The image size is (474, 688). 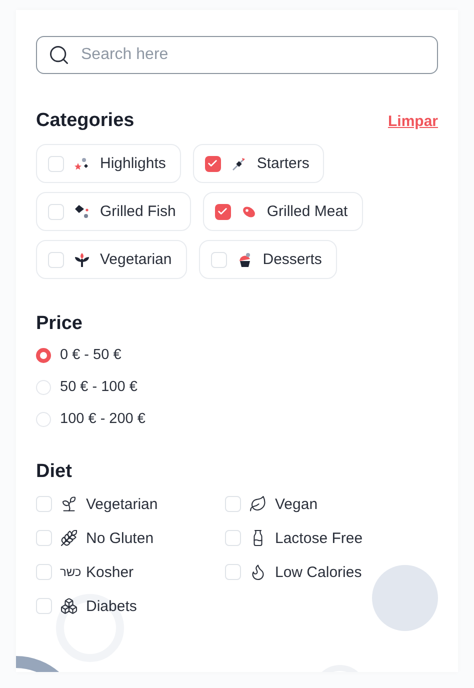 What do you see at coordinates (85, 121) in the screenshot?
I see `section-heading: Categories` at bounding box center [85, 121].